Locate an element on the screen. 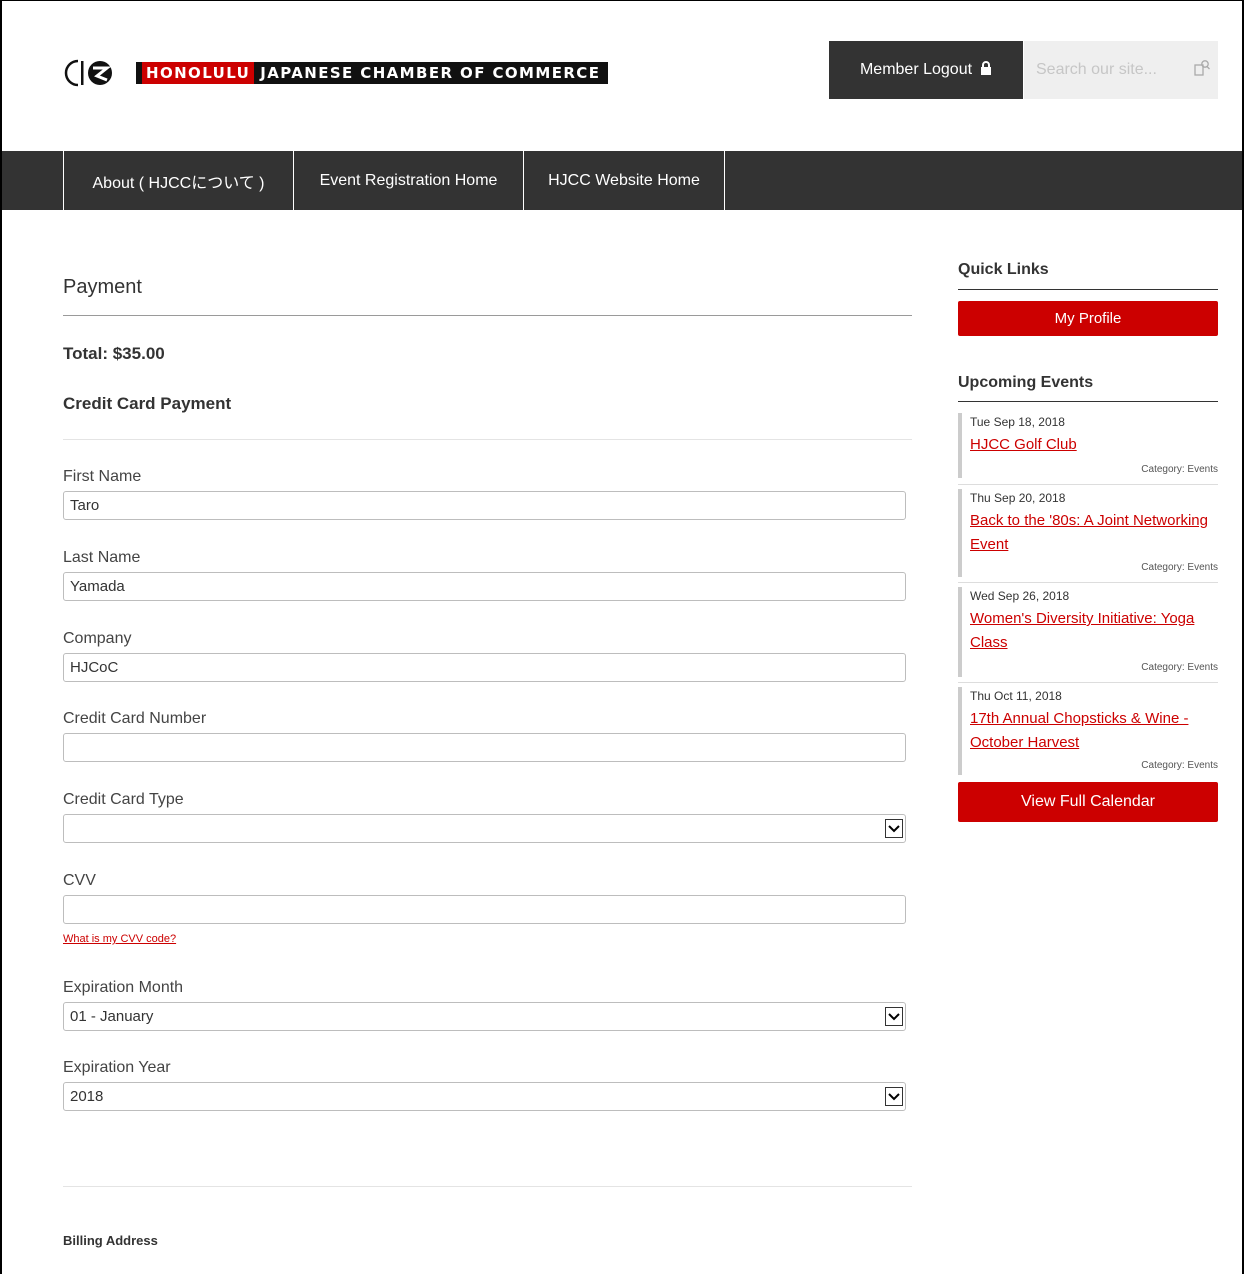  member-logout-button: Member Logout is located at coordinates (926, 70).